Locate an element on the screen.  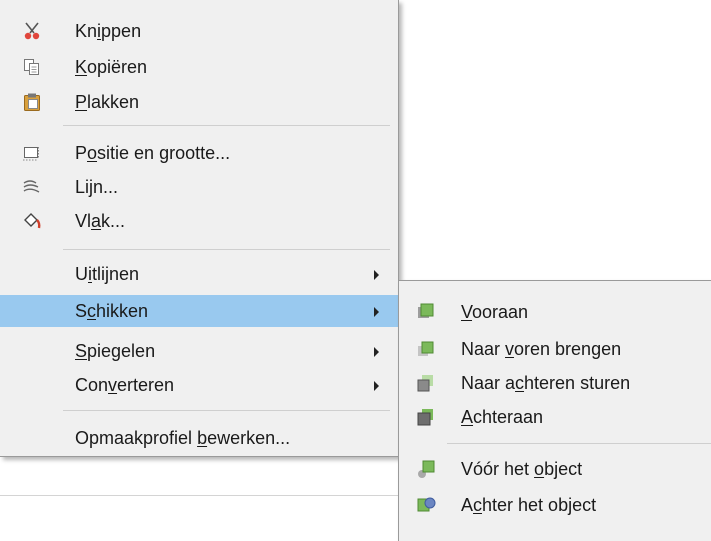
send-backward-icon is located at coordinates (425, 383).